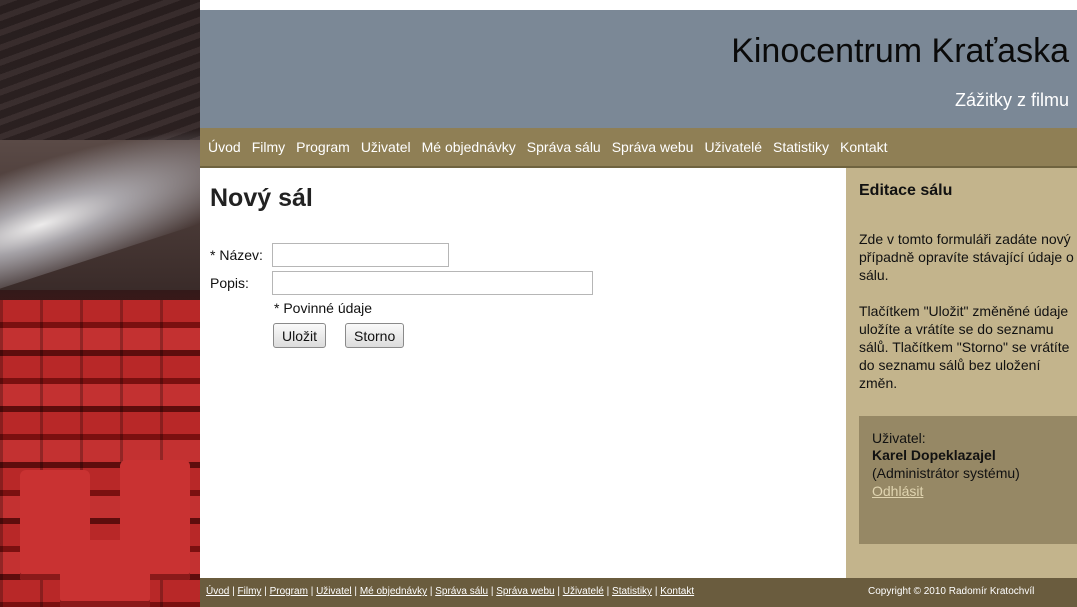 The image size is (1077, 607). What do you see at coordinates (525, 591) in the screenshot?
I see `footer-link-sprava-webu: Správa webu` at bounding box center [525, 591].